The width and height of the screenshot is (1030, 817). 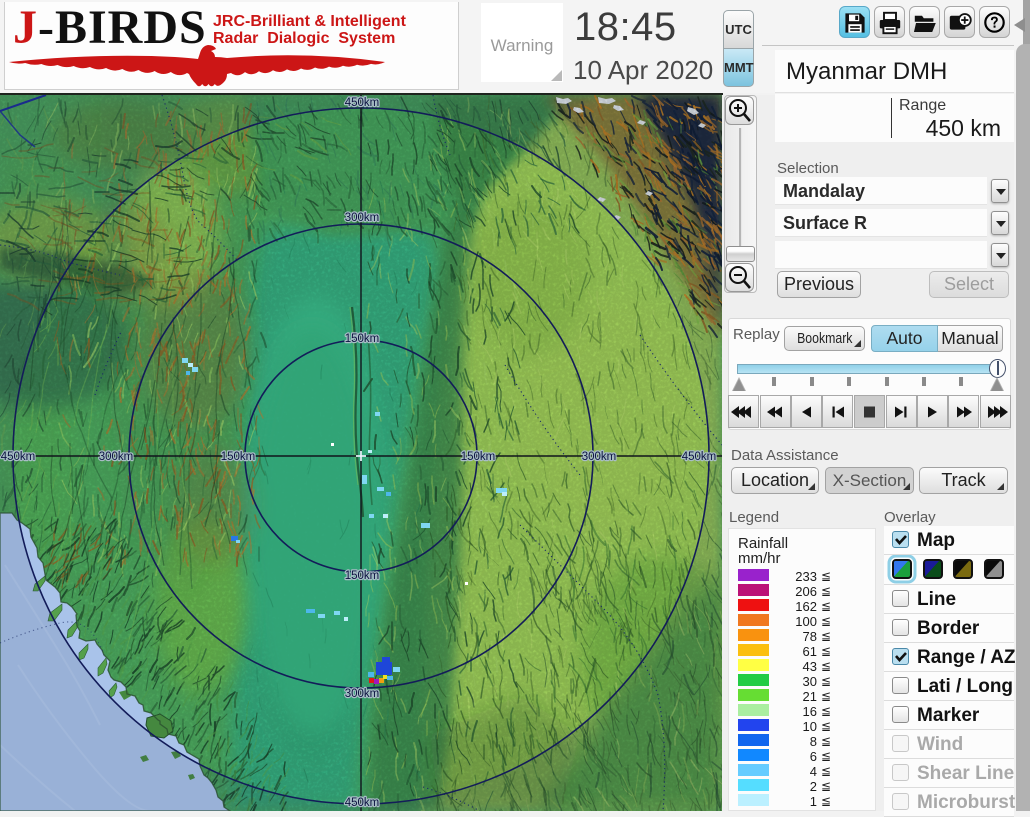 I want to click on svg-text: J-BIRDS, so click(x=110, y=28).